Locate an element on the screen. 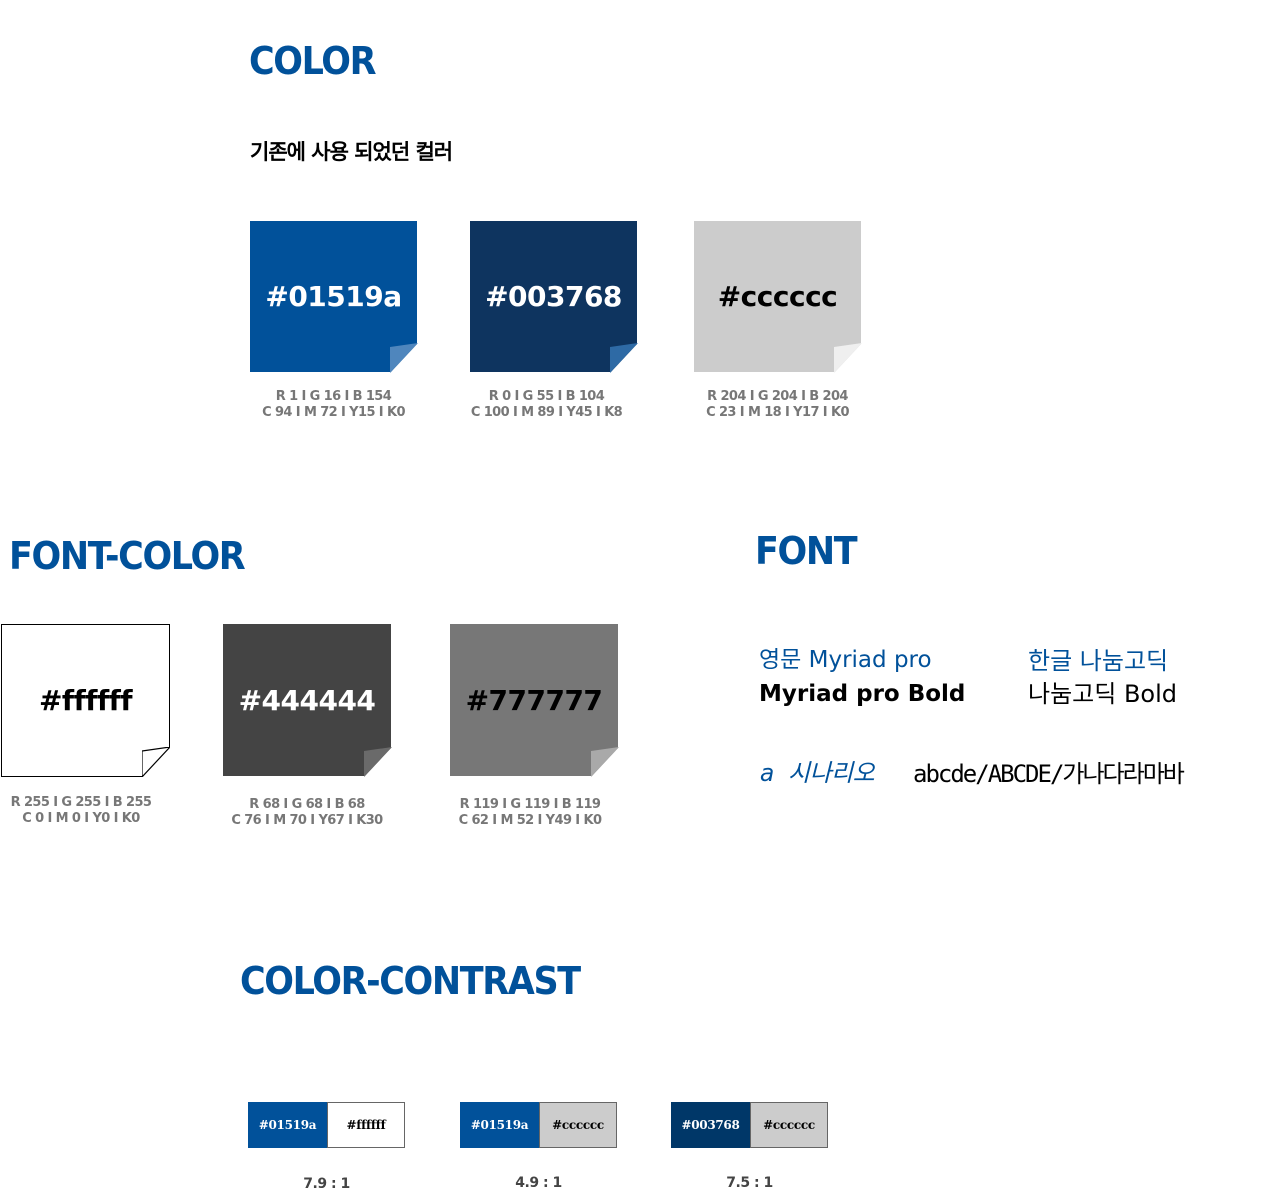 The height and width of the screenshot is (1193, 1281). font-color-swatch-white: #ffffff is located at coordinates (85, 700).